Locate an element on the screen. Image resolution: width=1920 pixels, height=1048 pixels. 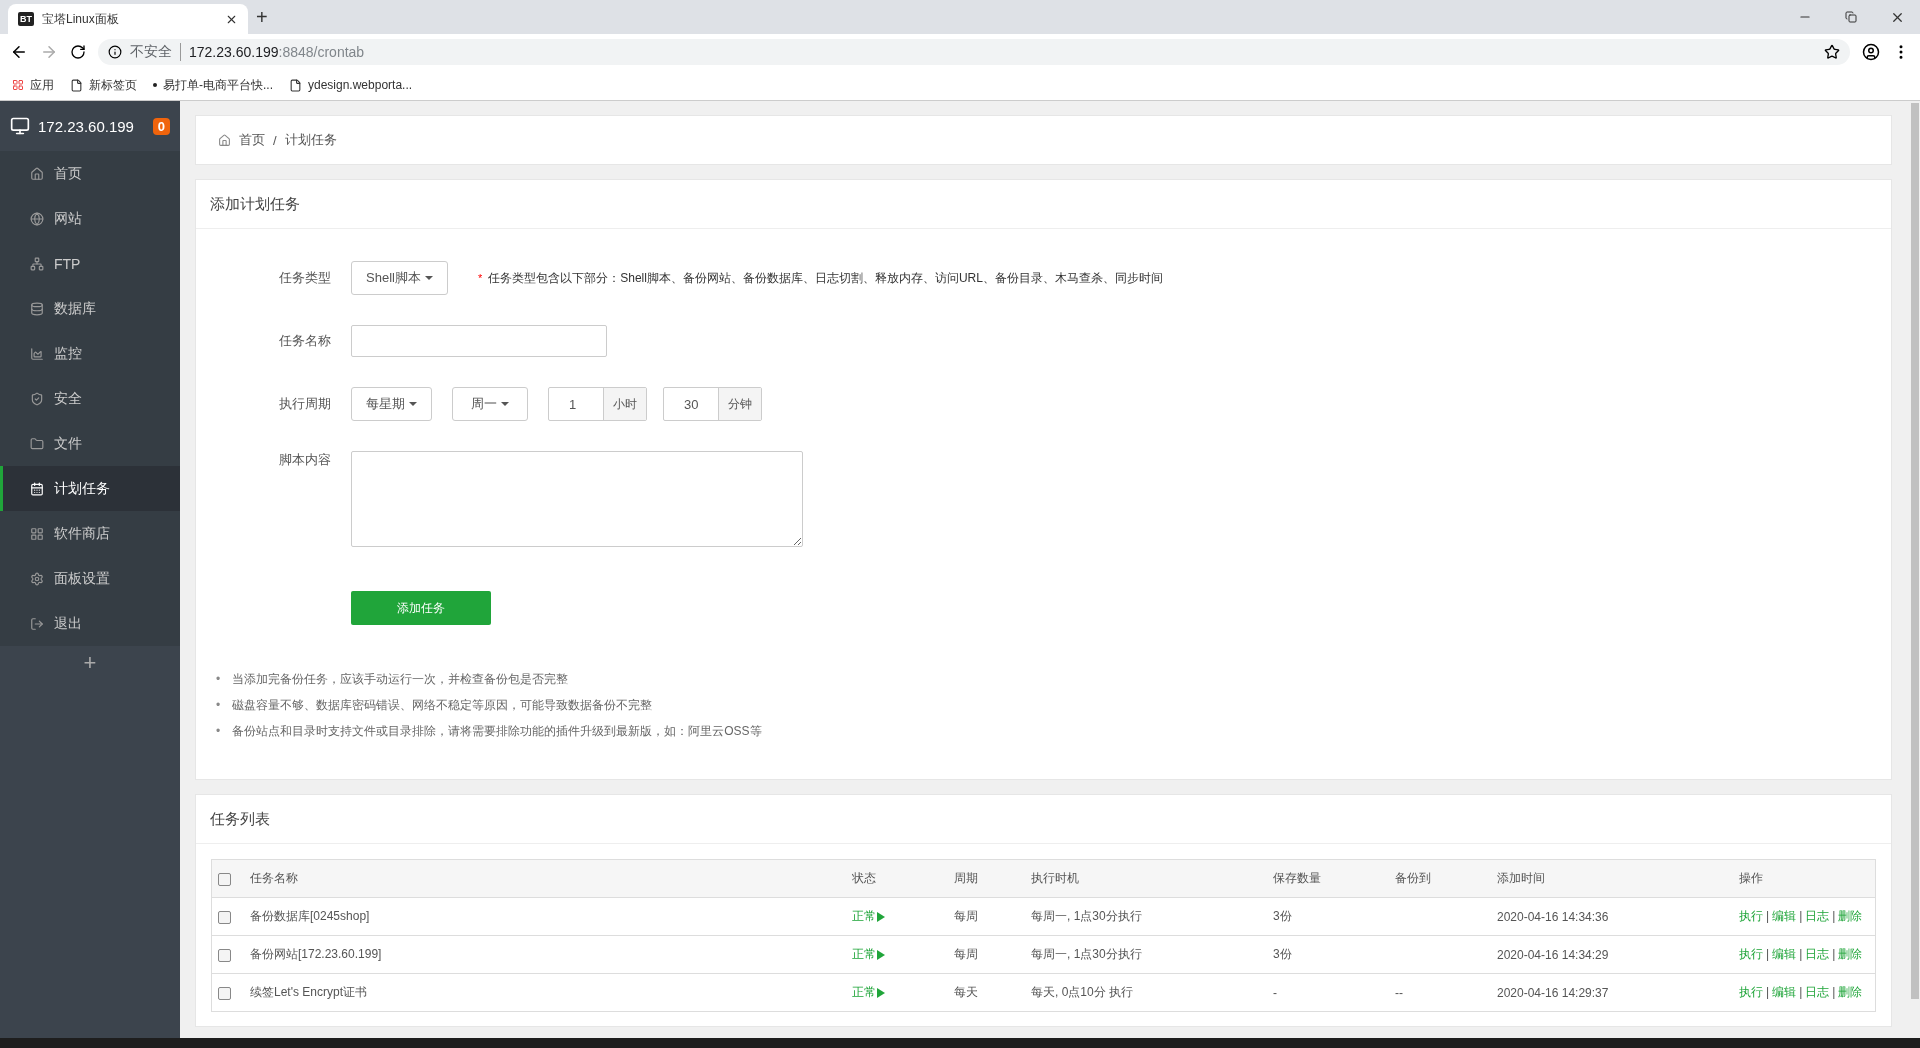
notification-badge: 0 is located at coordinates (161, 126).